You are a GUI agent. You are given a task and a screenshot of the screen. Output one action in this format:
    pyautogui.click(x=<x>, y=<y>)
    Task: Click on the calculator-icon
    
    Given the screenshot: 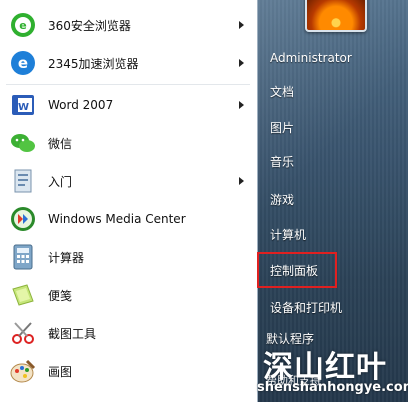 What is the action you would take?
    pyautogui.click(x=23, y=257)
    